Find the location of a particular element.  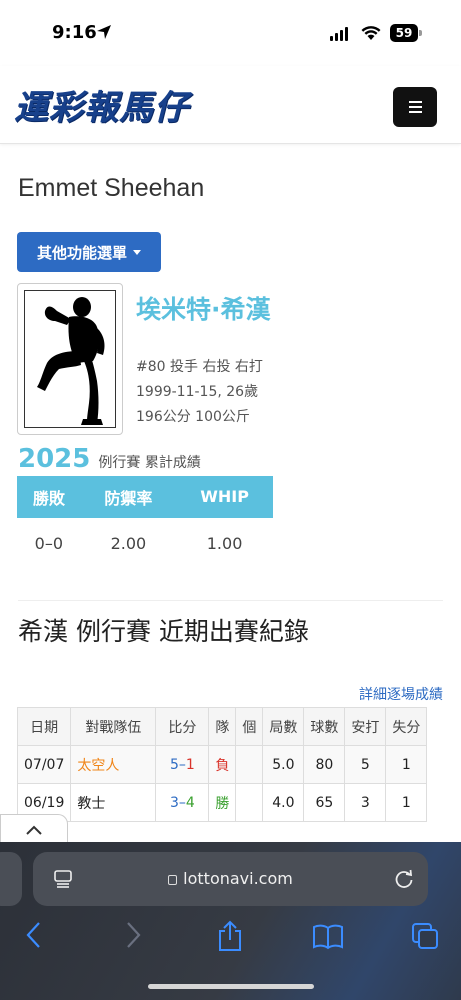

game-opponent: 太空人 is located at coordinates (113, 764).